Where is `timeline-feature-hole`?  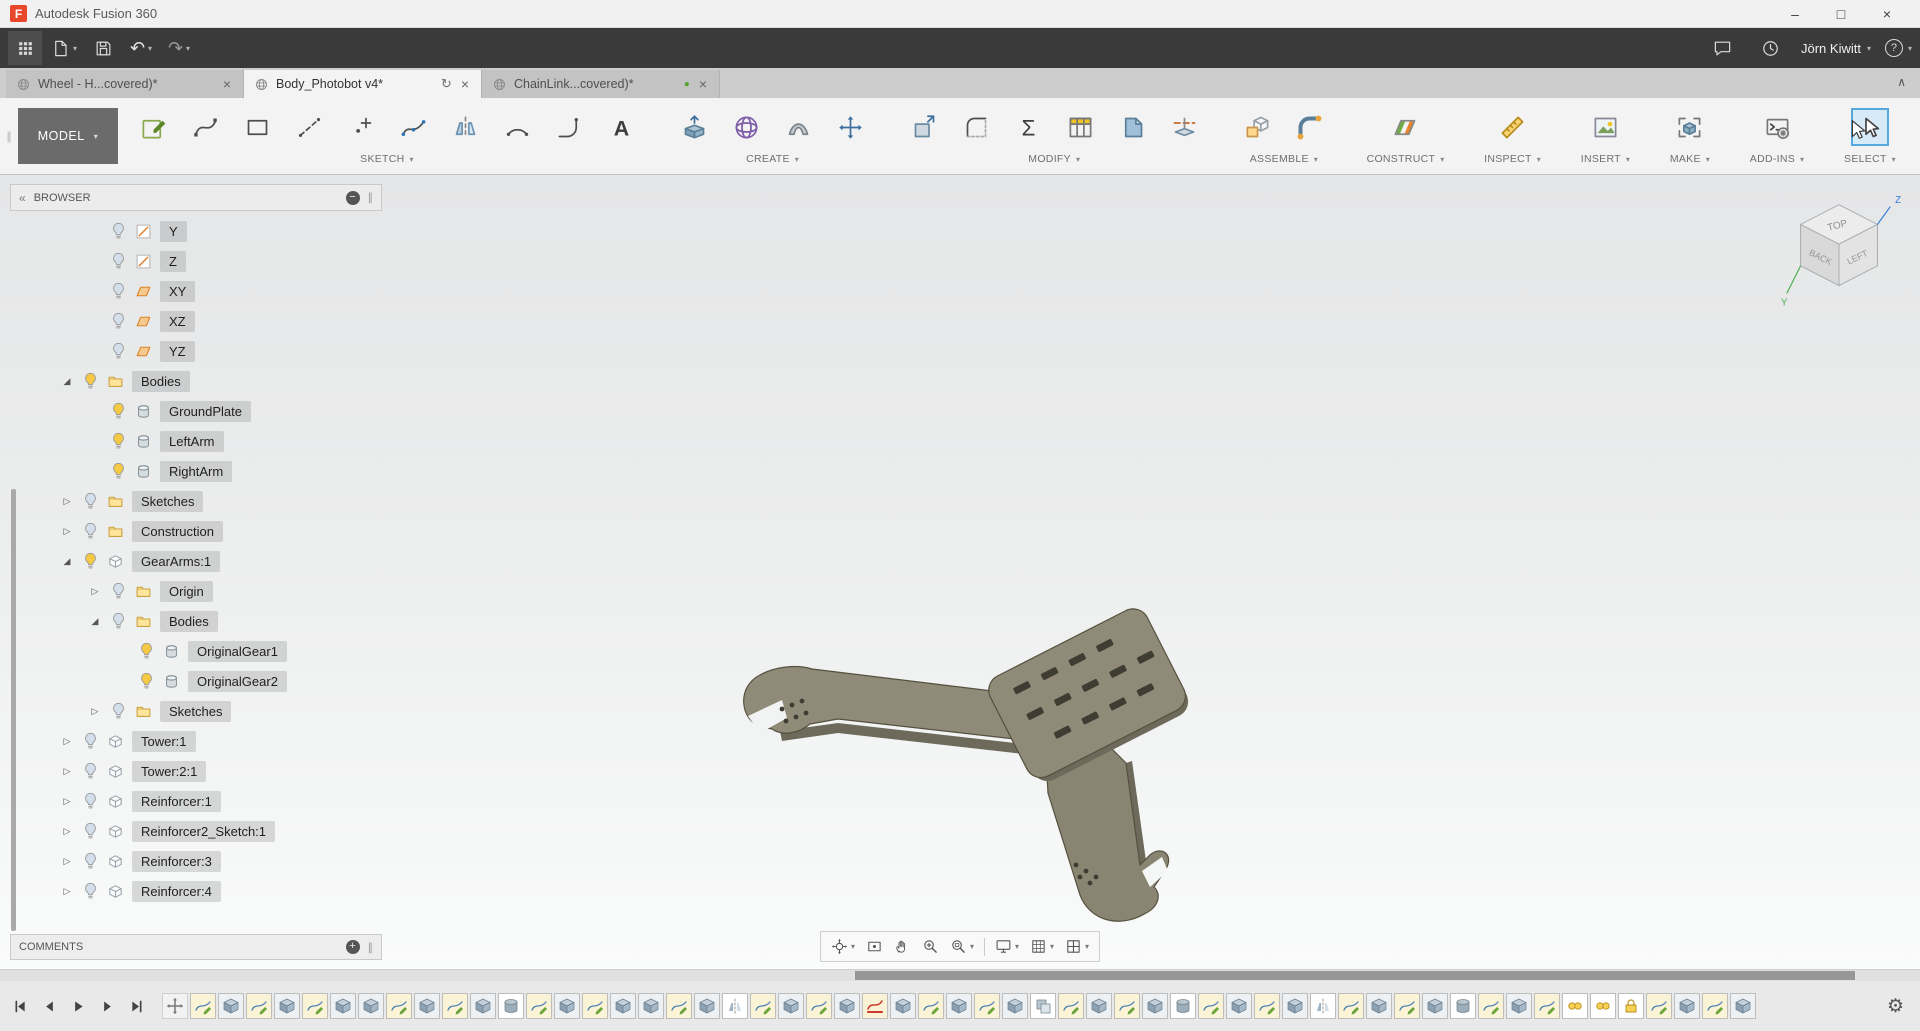
timeline-feature-hole is located at coordinates (1463, 1006).